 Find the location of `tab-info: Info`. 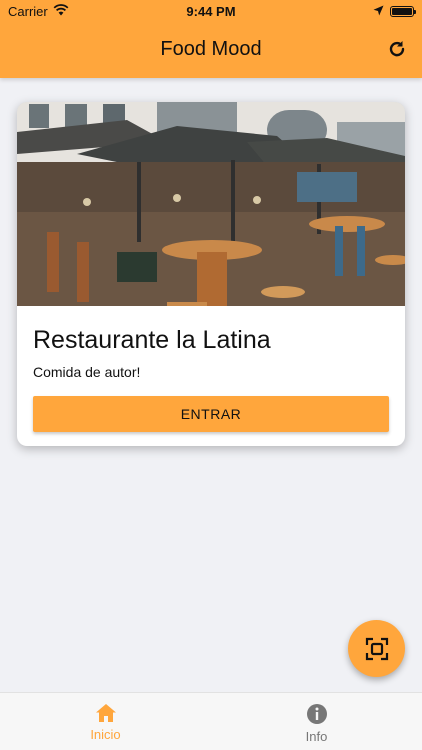

tab-info: Info is located at coordinates (316, 721).